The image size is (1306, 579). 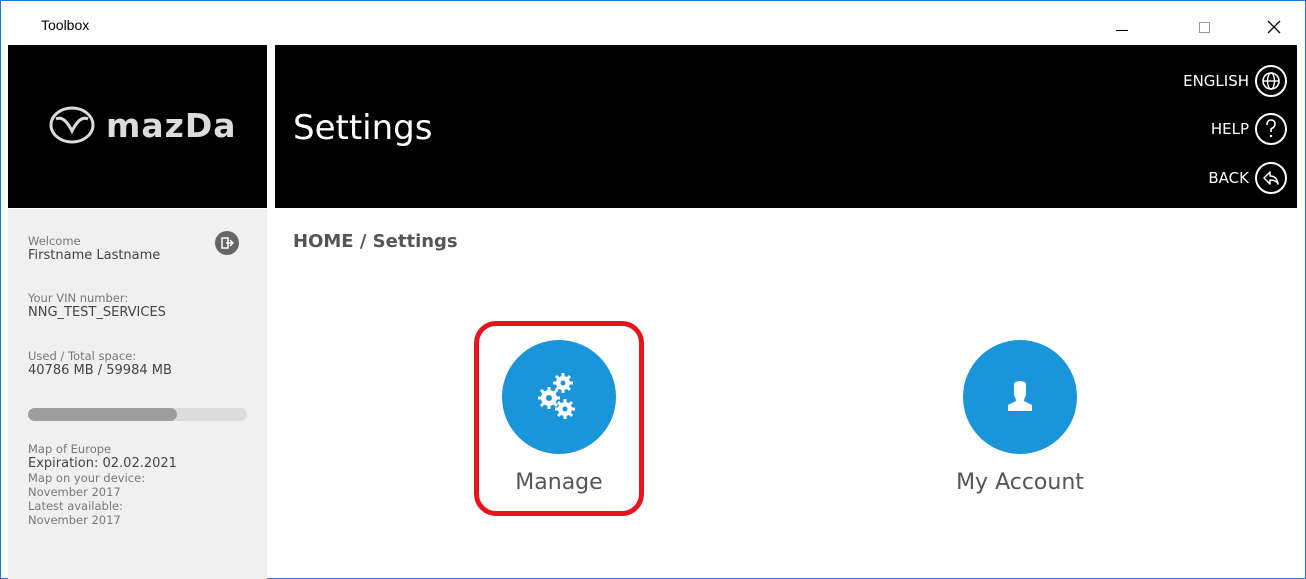 What do you see at coordinates (653, 23) in the screenshot?
I see `title-bar: Toolbox` at bounding box center [653, 23].